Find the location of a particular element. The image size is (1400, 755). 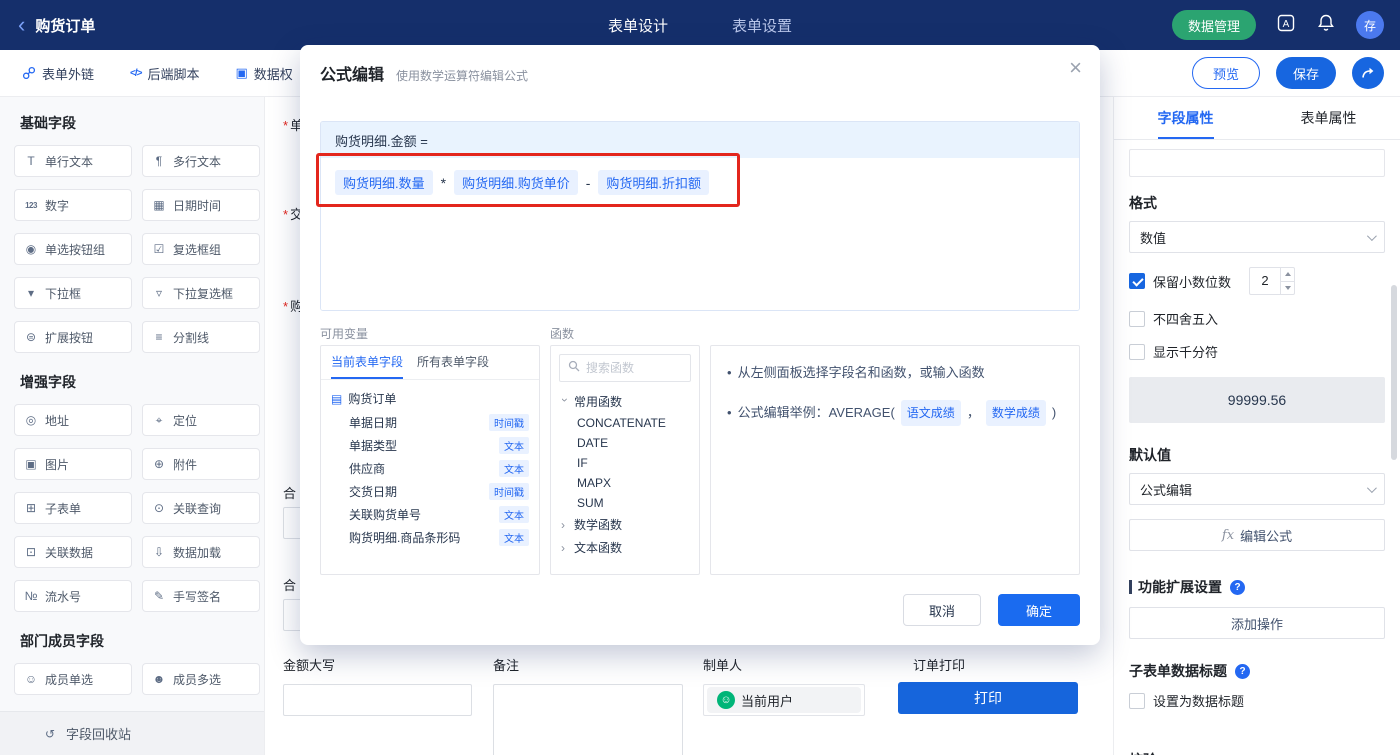

formula-field-token: 购货明细.购货单价 is located at coordinates (516, 182).